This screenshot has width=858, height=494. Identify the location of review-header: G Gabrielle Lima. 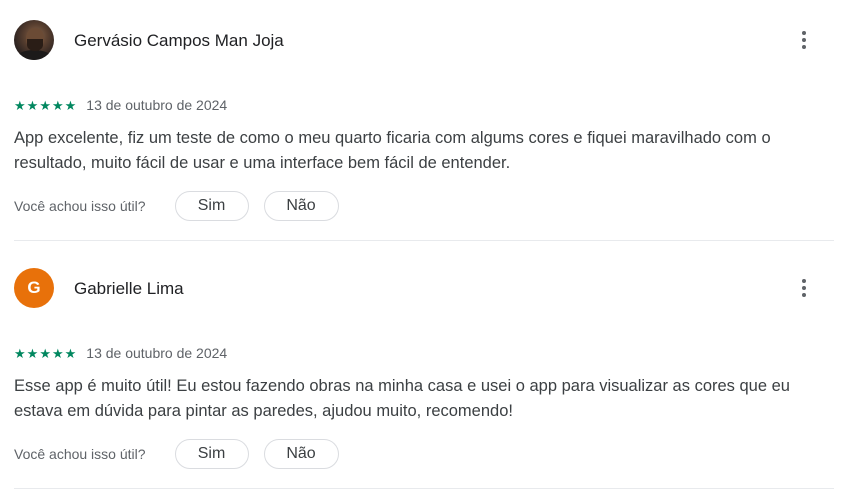
(424, 288).